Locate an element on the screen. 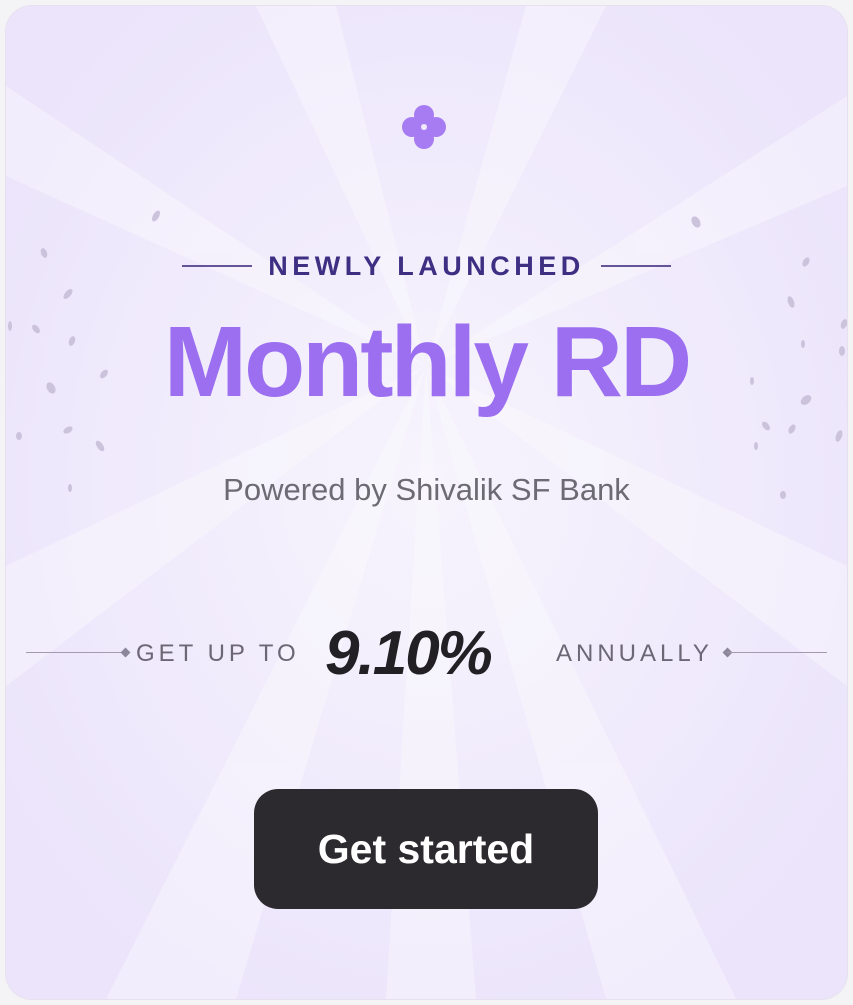 Image resolution: width=853 pixels, height=1005 pixels. badge-divider-right is located at coordinates (635, 266).